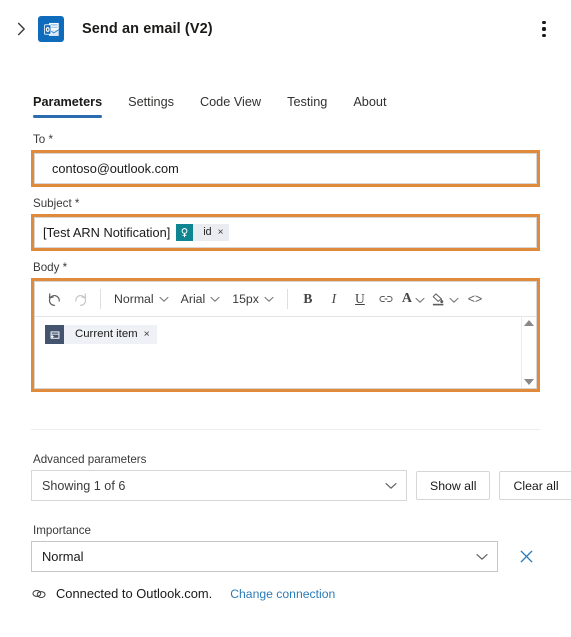 The height and width of the screenshot is (637, 571). Describe the element at coordinates (307, 106) in the screenshot. I see `tab-testing: Testing` at that location.